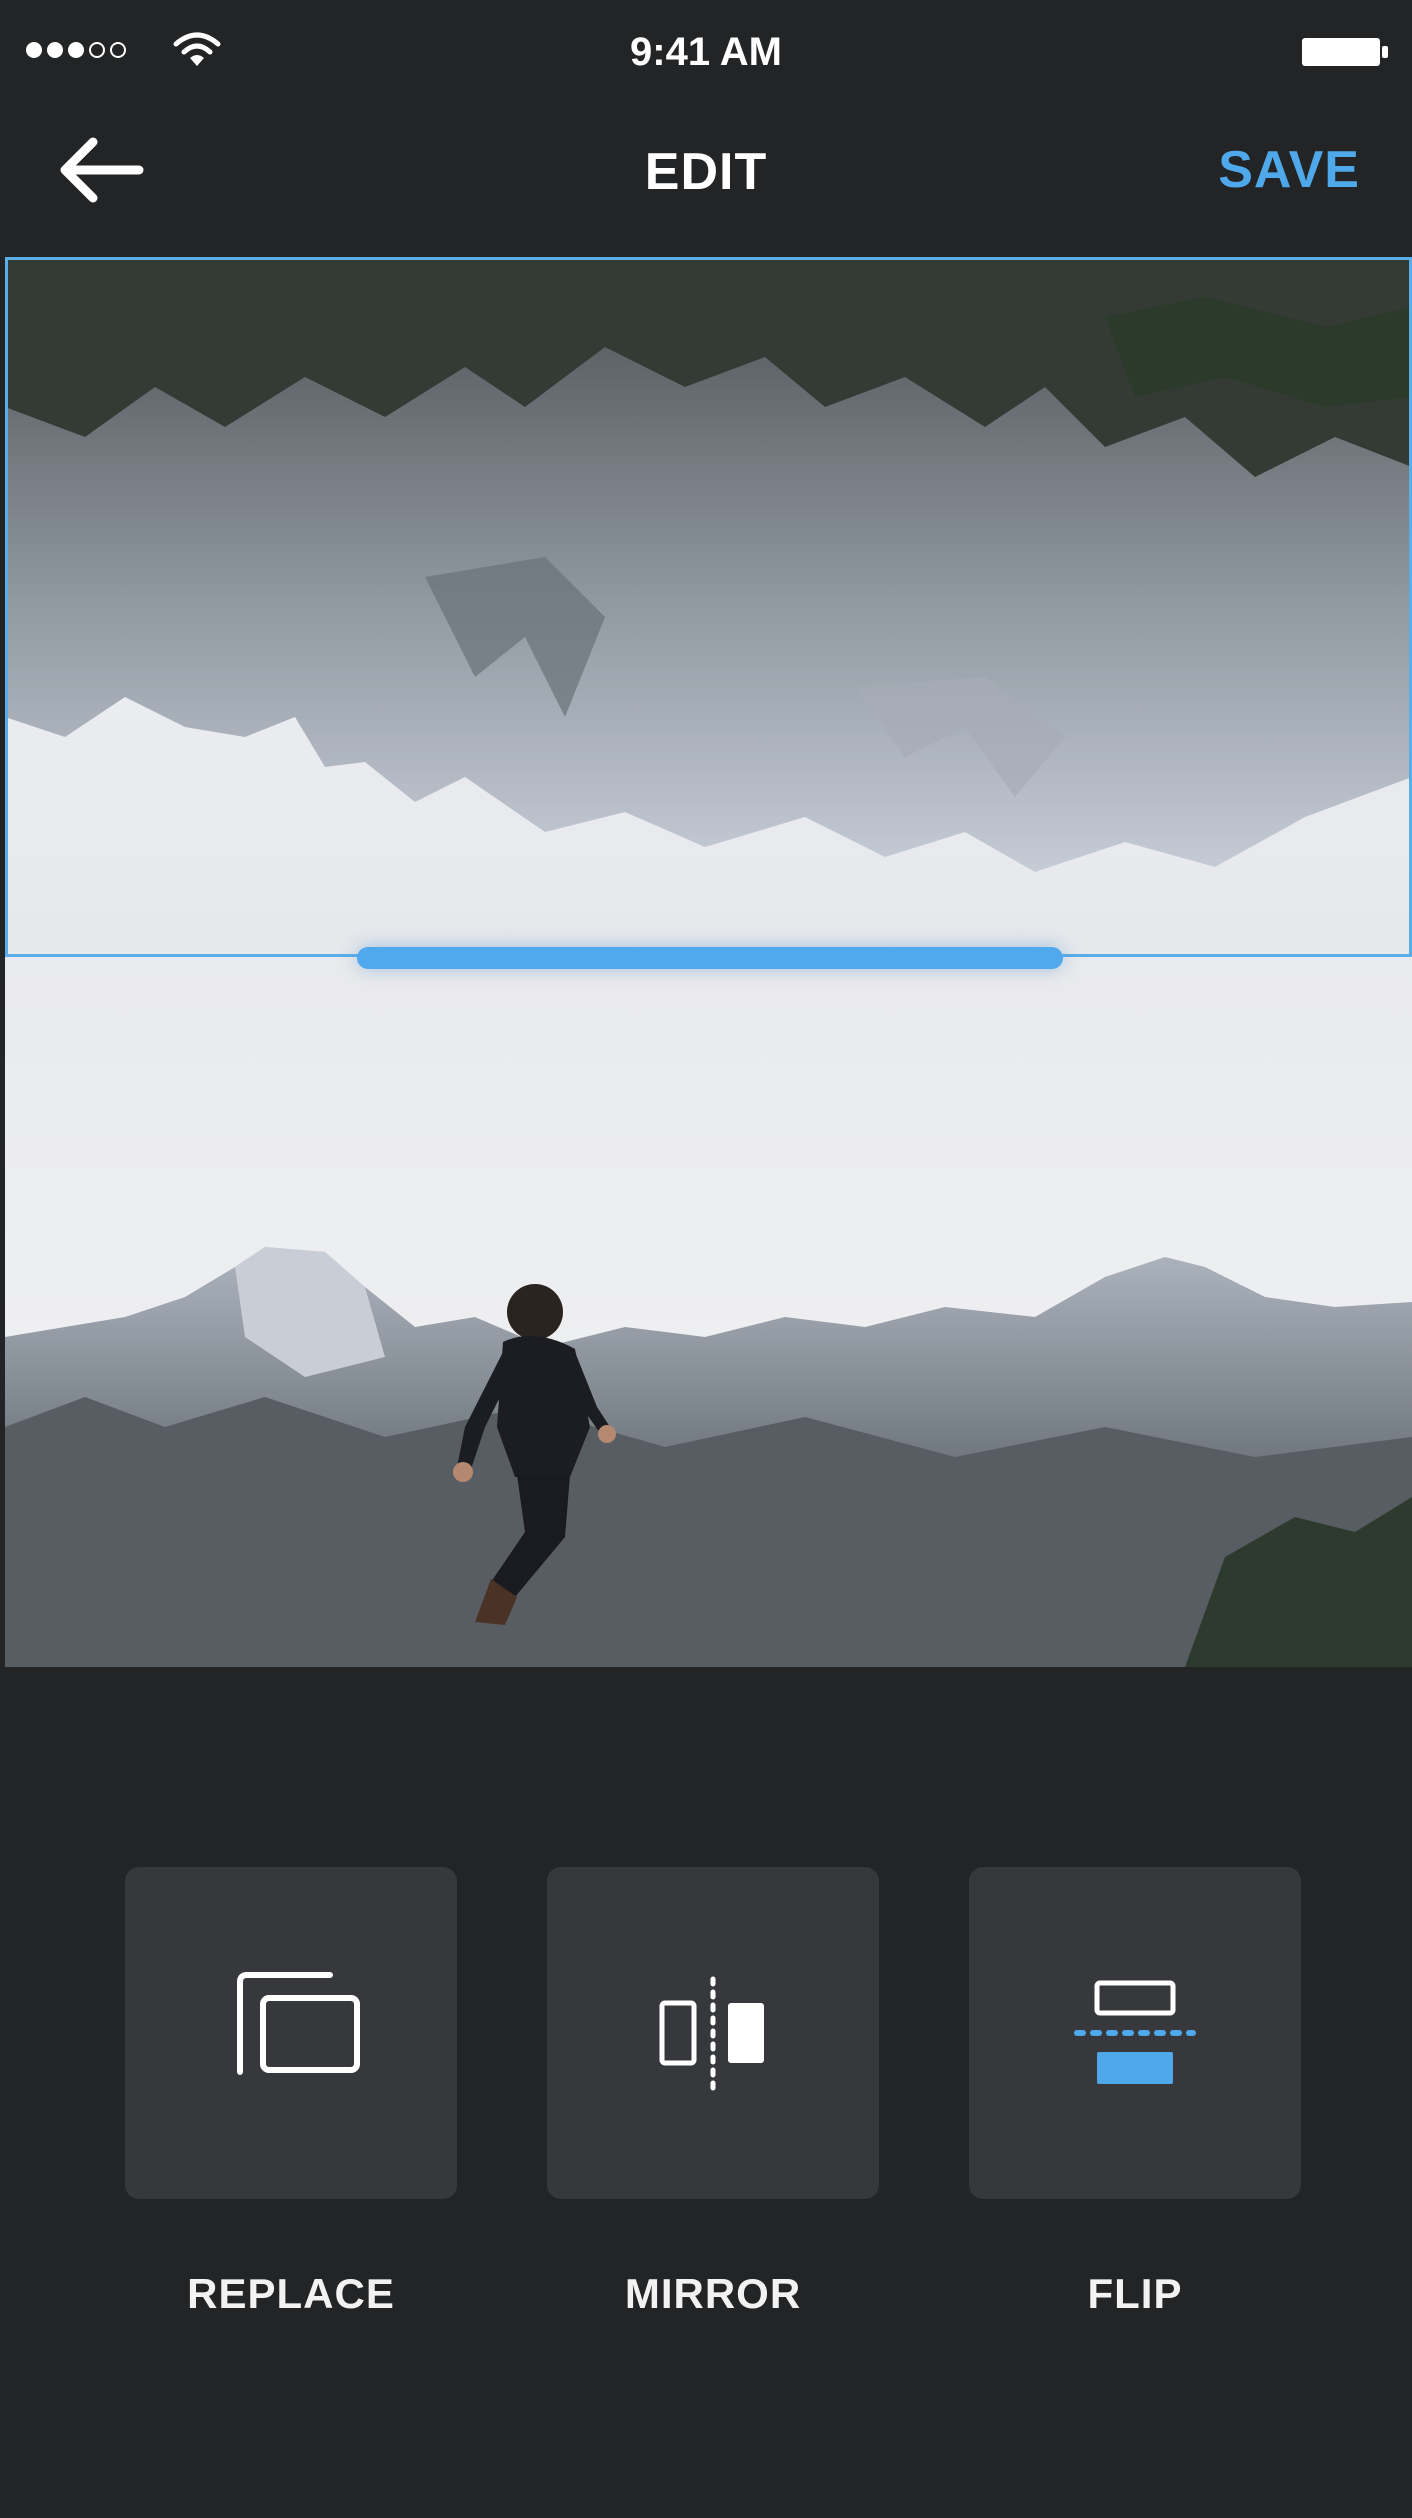  Describe the element at coordinates (713, 2293) in the screenshot. I see `mirror-label: MIRROR` at that location.